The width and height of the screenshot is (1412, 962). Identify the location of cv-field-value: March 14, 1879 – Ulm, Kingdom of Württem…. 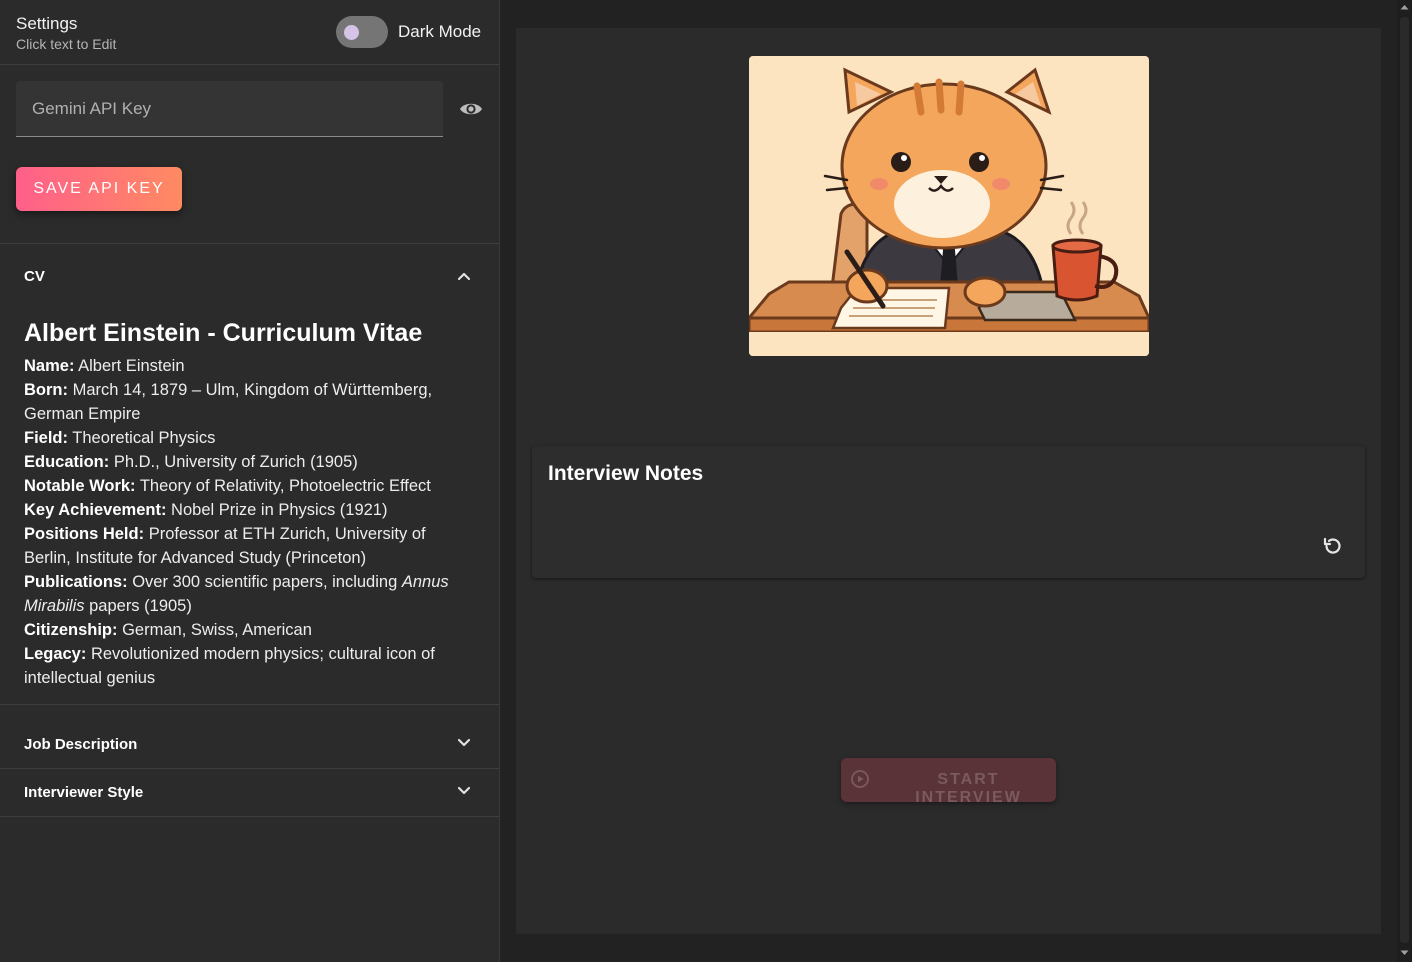
(228, 402).